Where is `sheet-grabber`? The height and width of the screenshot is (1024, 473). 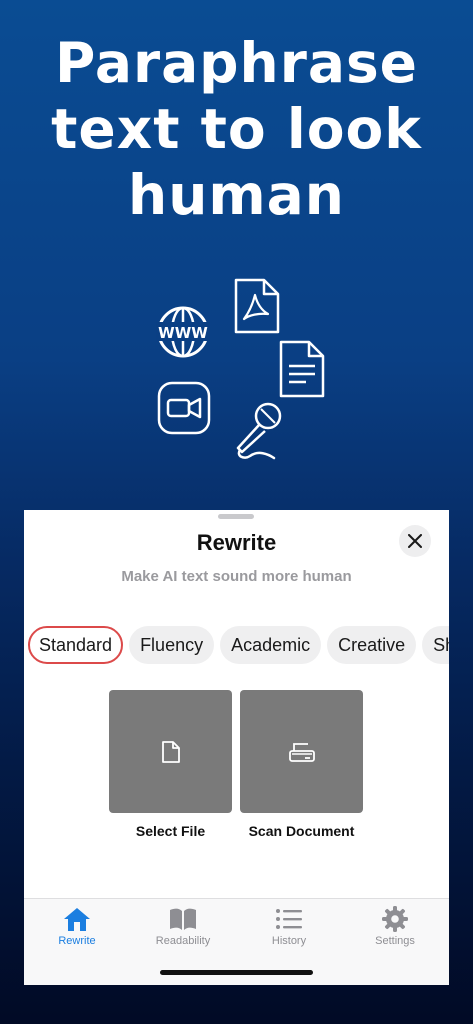
sheet-grabber is located at coordinates (236, 516).